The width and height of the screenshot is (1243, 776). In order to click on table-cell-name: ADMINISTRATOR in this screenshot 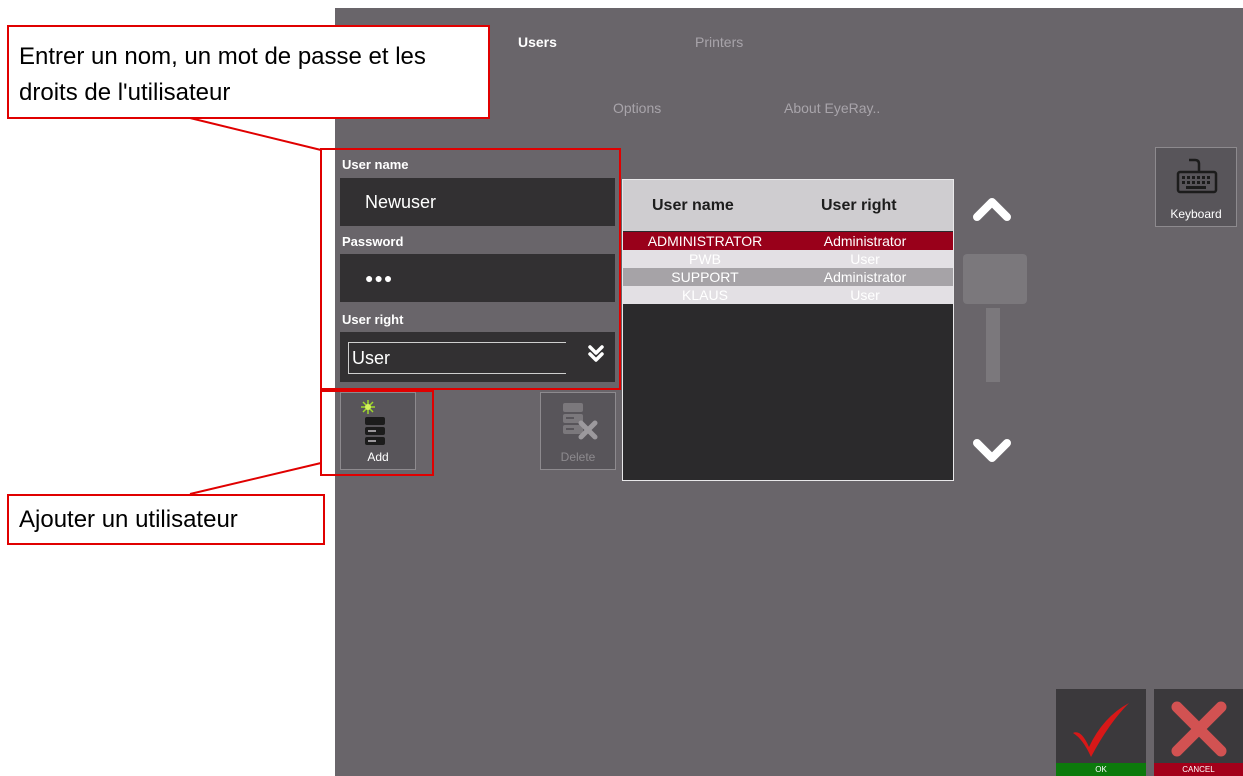, I will do `click(705, 241)`.